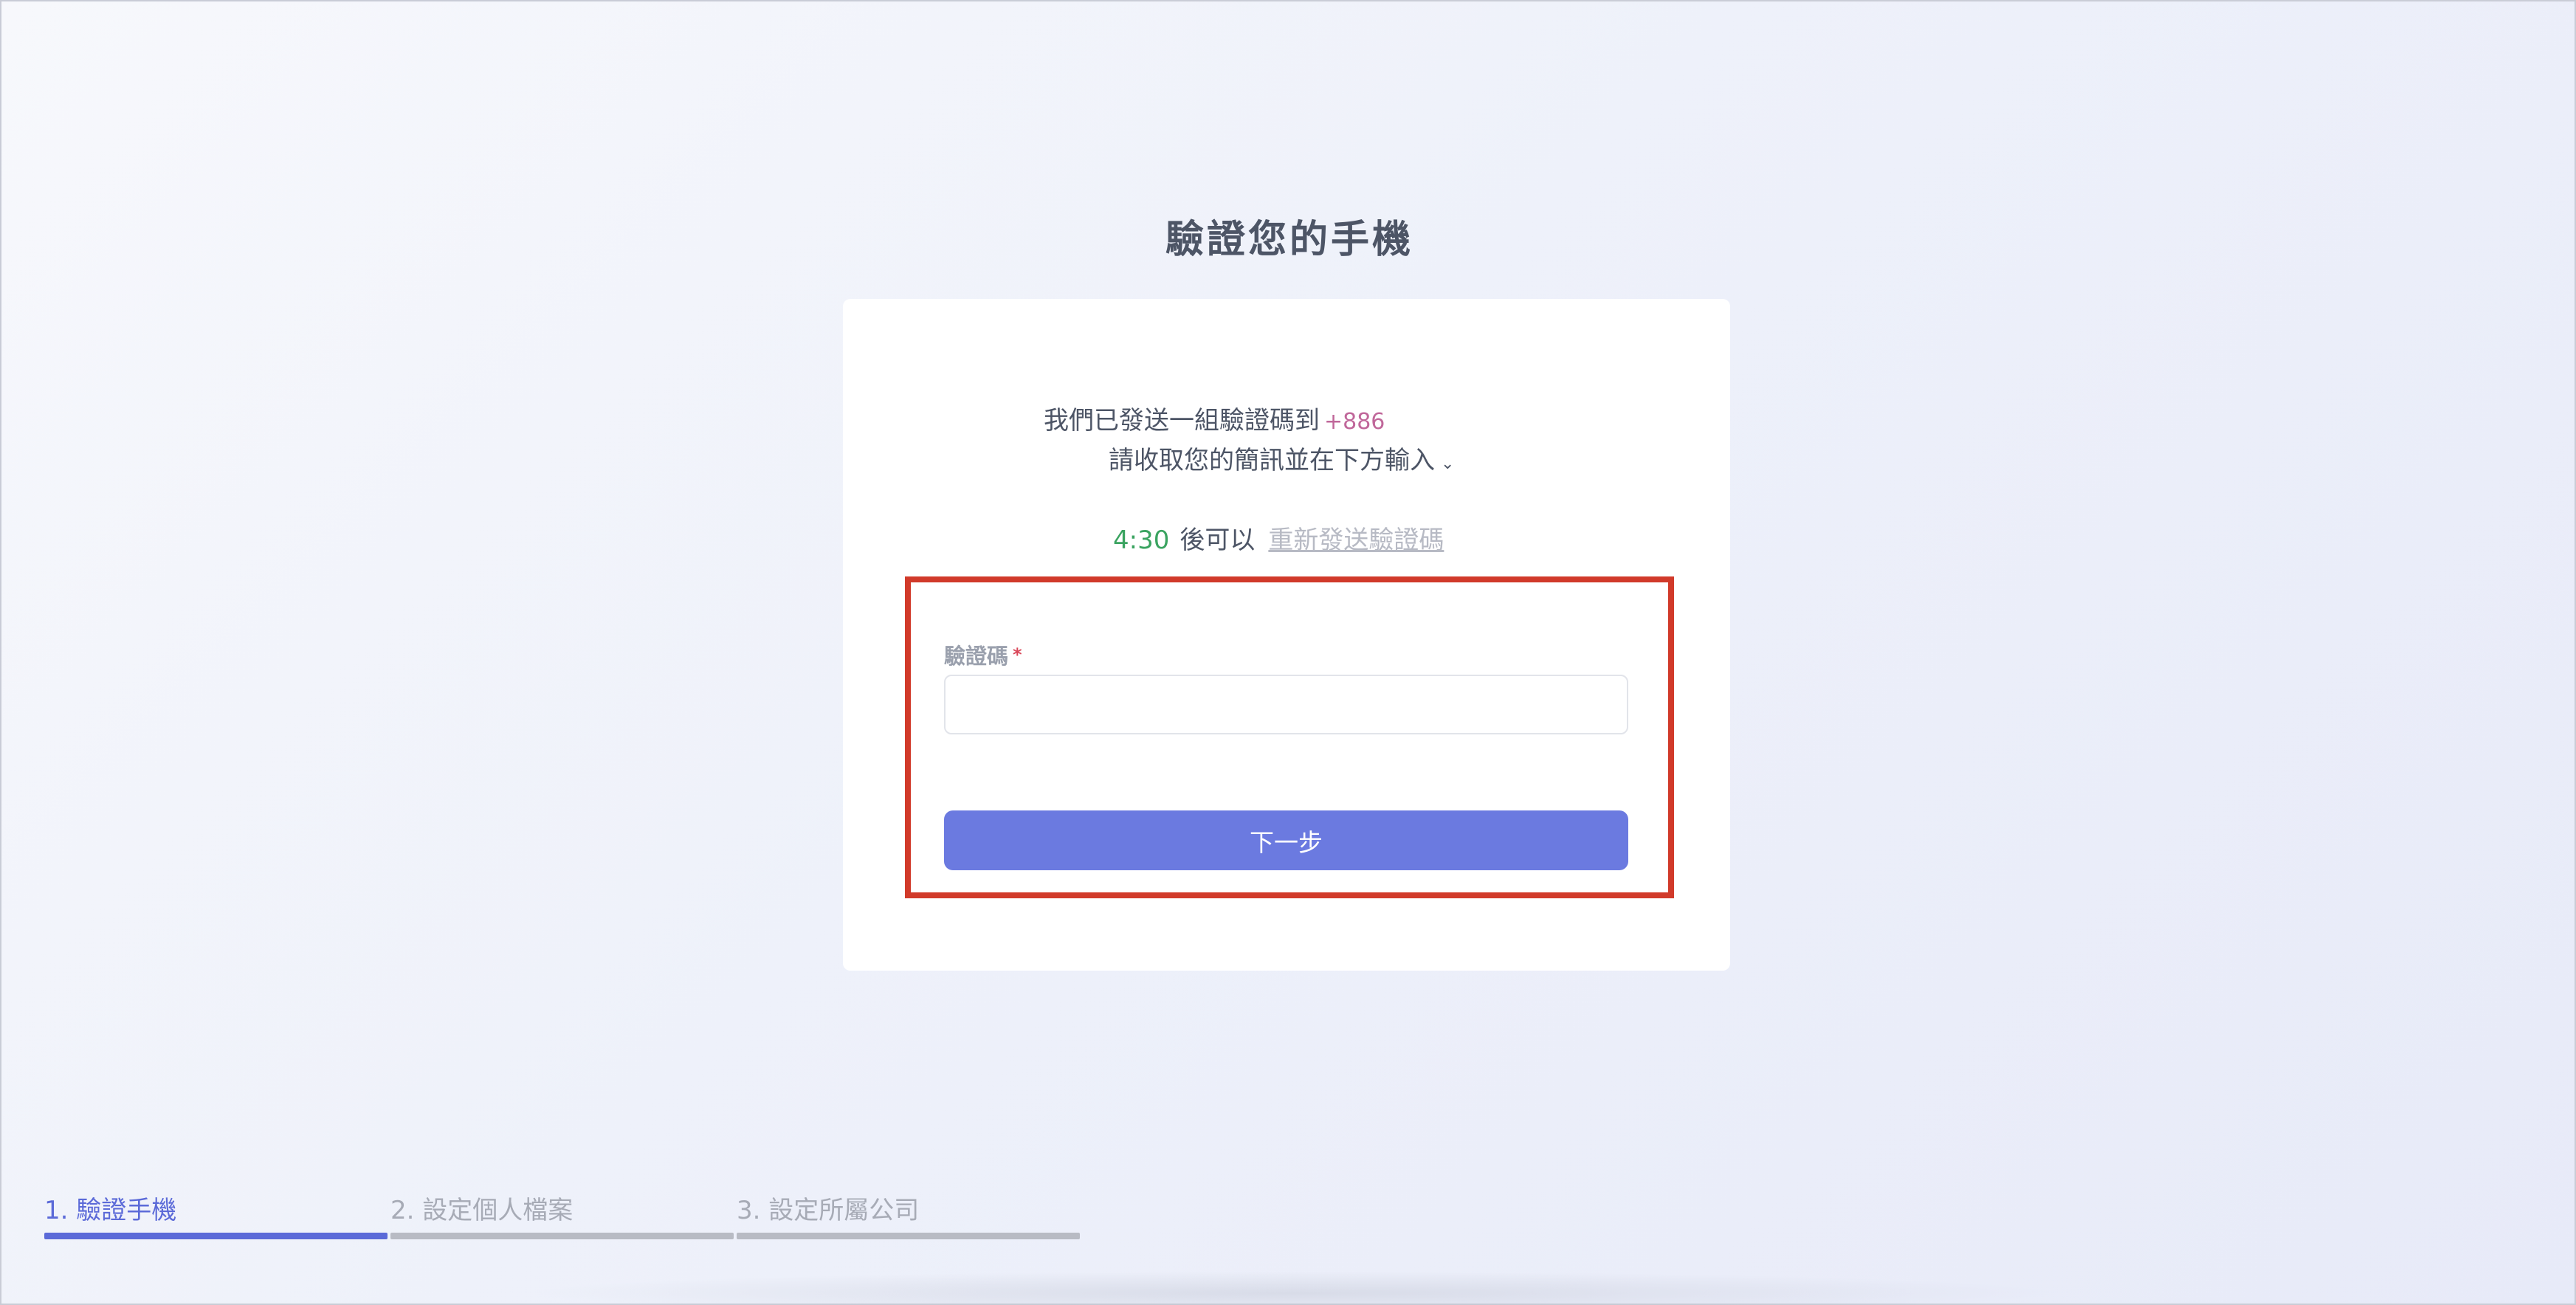 This screenshot has width=2576, height=1305. What do you see at coordinates (1293, 1288) in the screenshot?
I see `bottom-shadow` at bounding box center [1293, 1288].